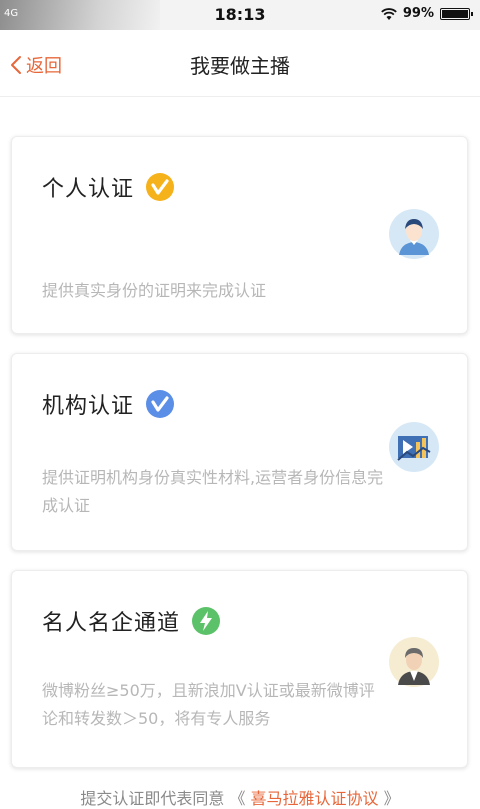 The height and width of the screenshot is (809, 480). I want to click on back-label: 返回, so click(44, 66).